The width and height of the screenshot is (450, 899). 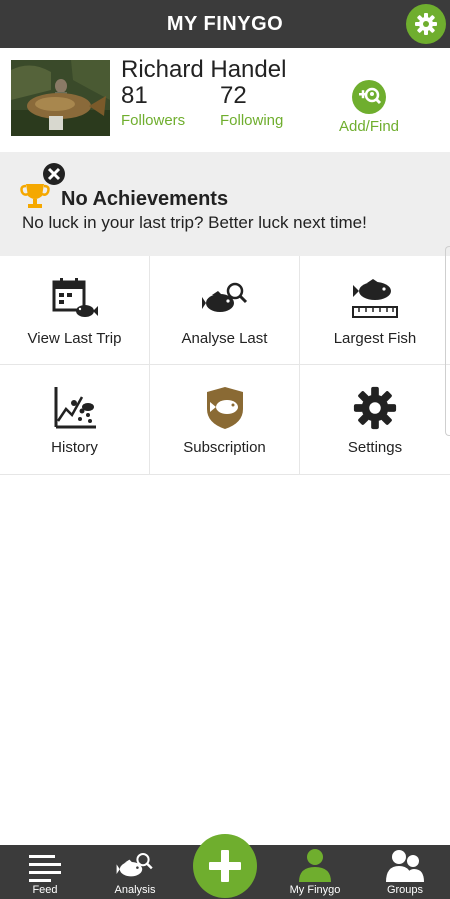 I want to click on tile-label: Subscription, so click(x=224, y=447).